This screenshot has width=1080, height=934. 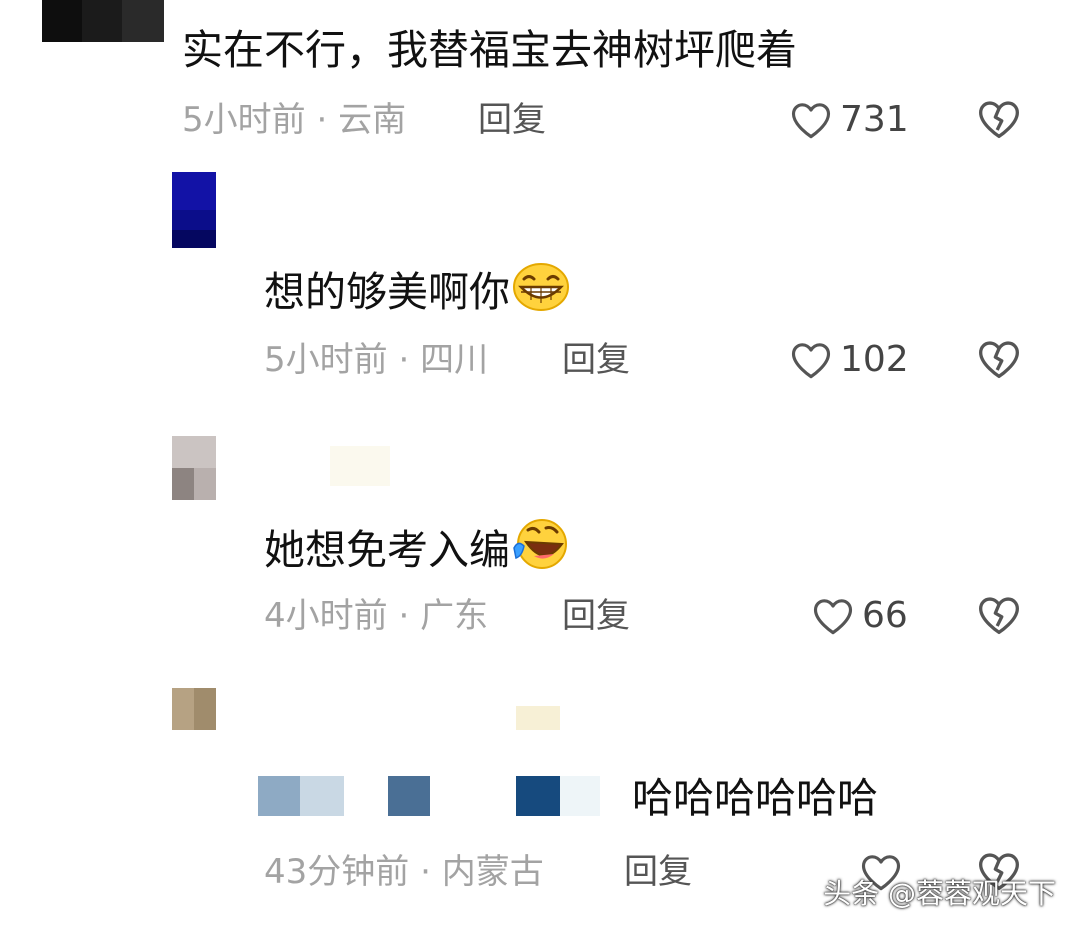 What do you see at coordinates (337, 872) in the screenshot?
I see `comment-time: 43分钟前` at bounding box center [337, 872].